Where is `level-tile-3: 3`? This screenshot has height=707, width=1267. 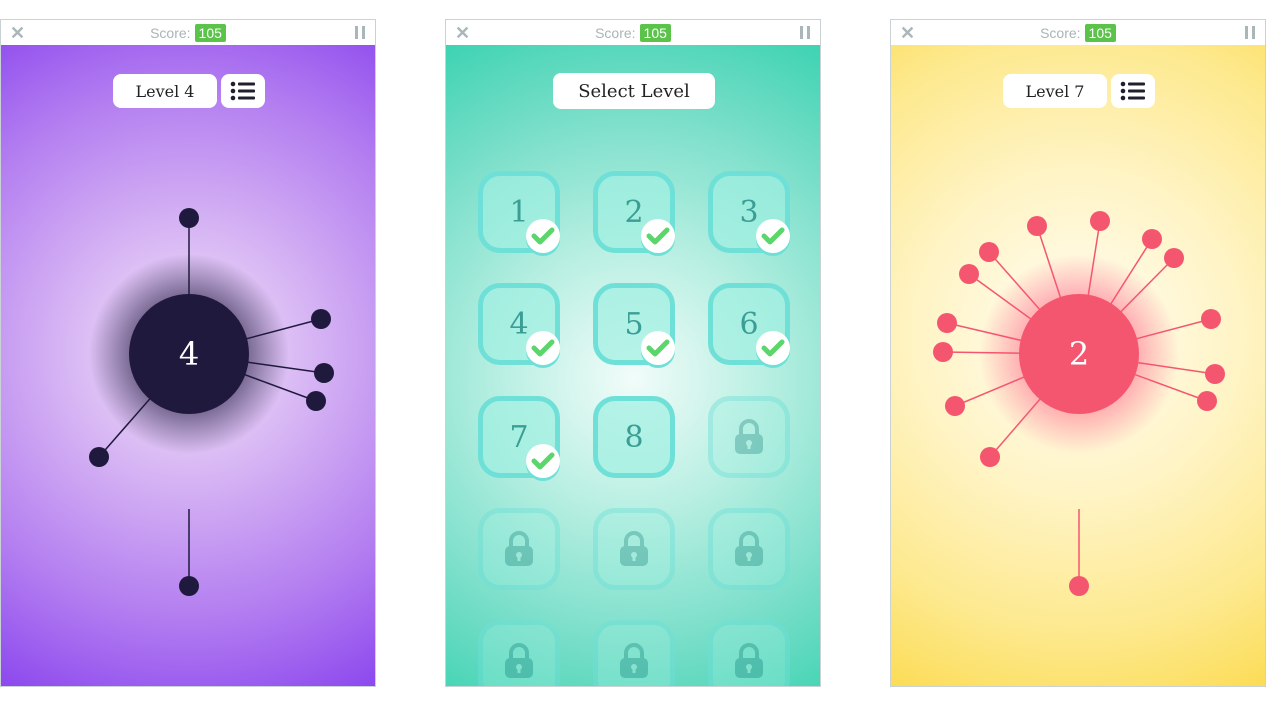
level-tile-3: 3 is located at coordinates (749, 212).